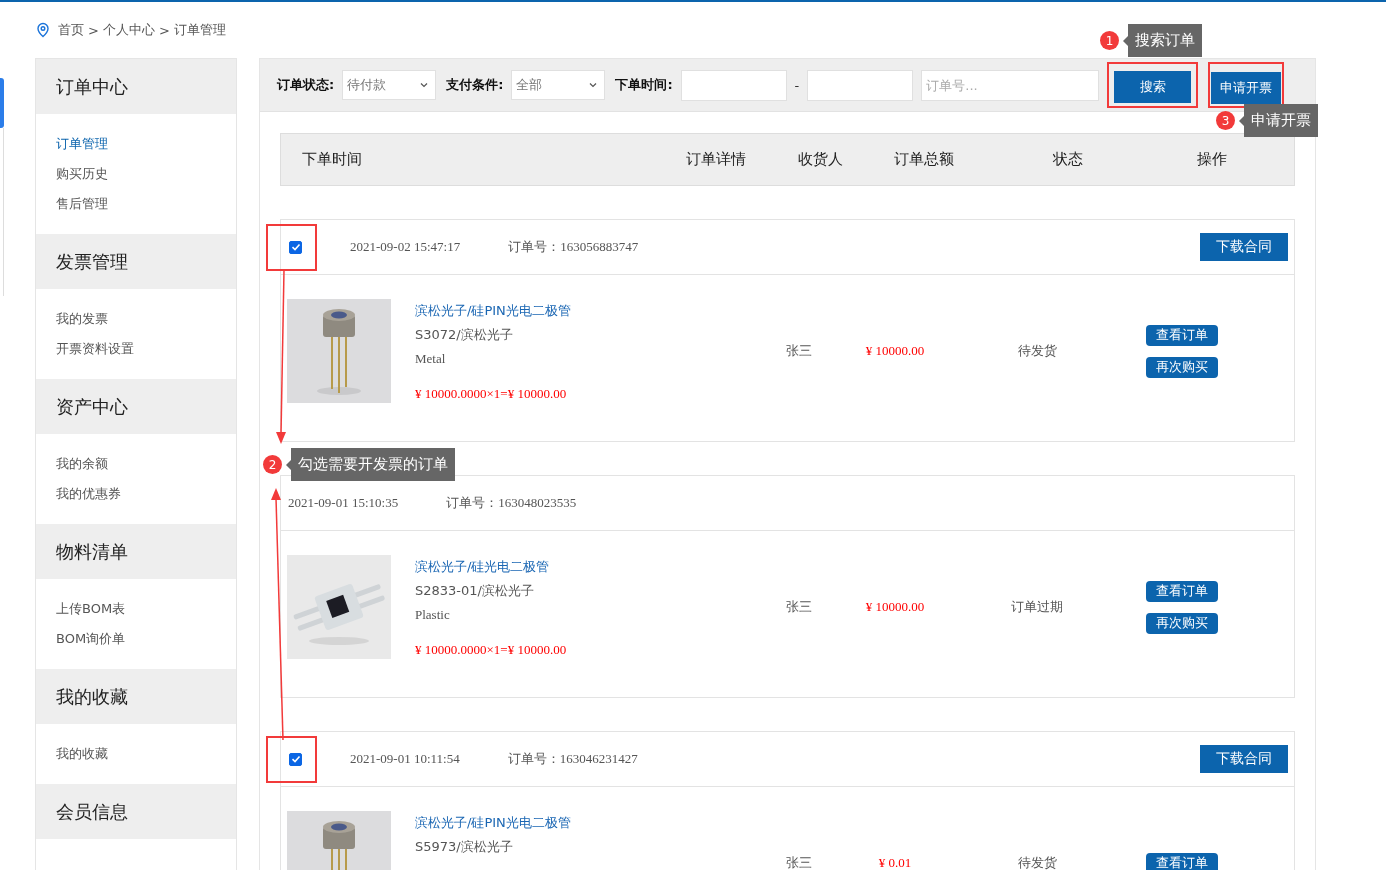  What do you see at coordinates (389, 85) in the screenshot?
I see `filter-select: 待付款` at bounding box center [389, 85].